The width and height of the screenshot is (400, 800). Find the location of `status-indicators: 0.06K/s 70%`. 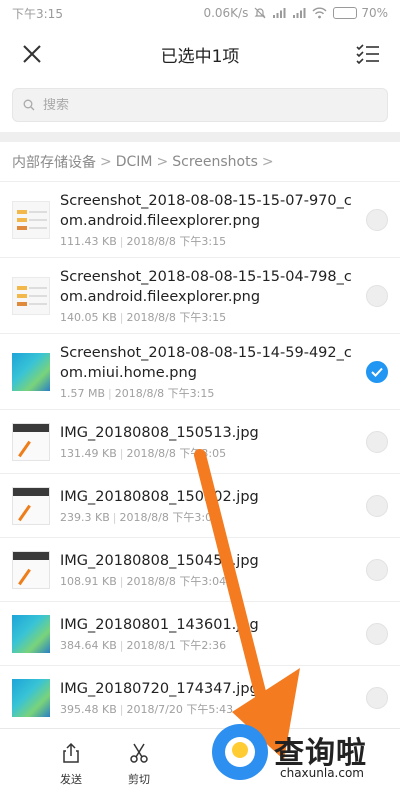

status-indicators: 0.06K/s 70% is located at coordinates (295, 13).